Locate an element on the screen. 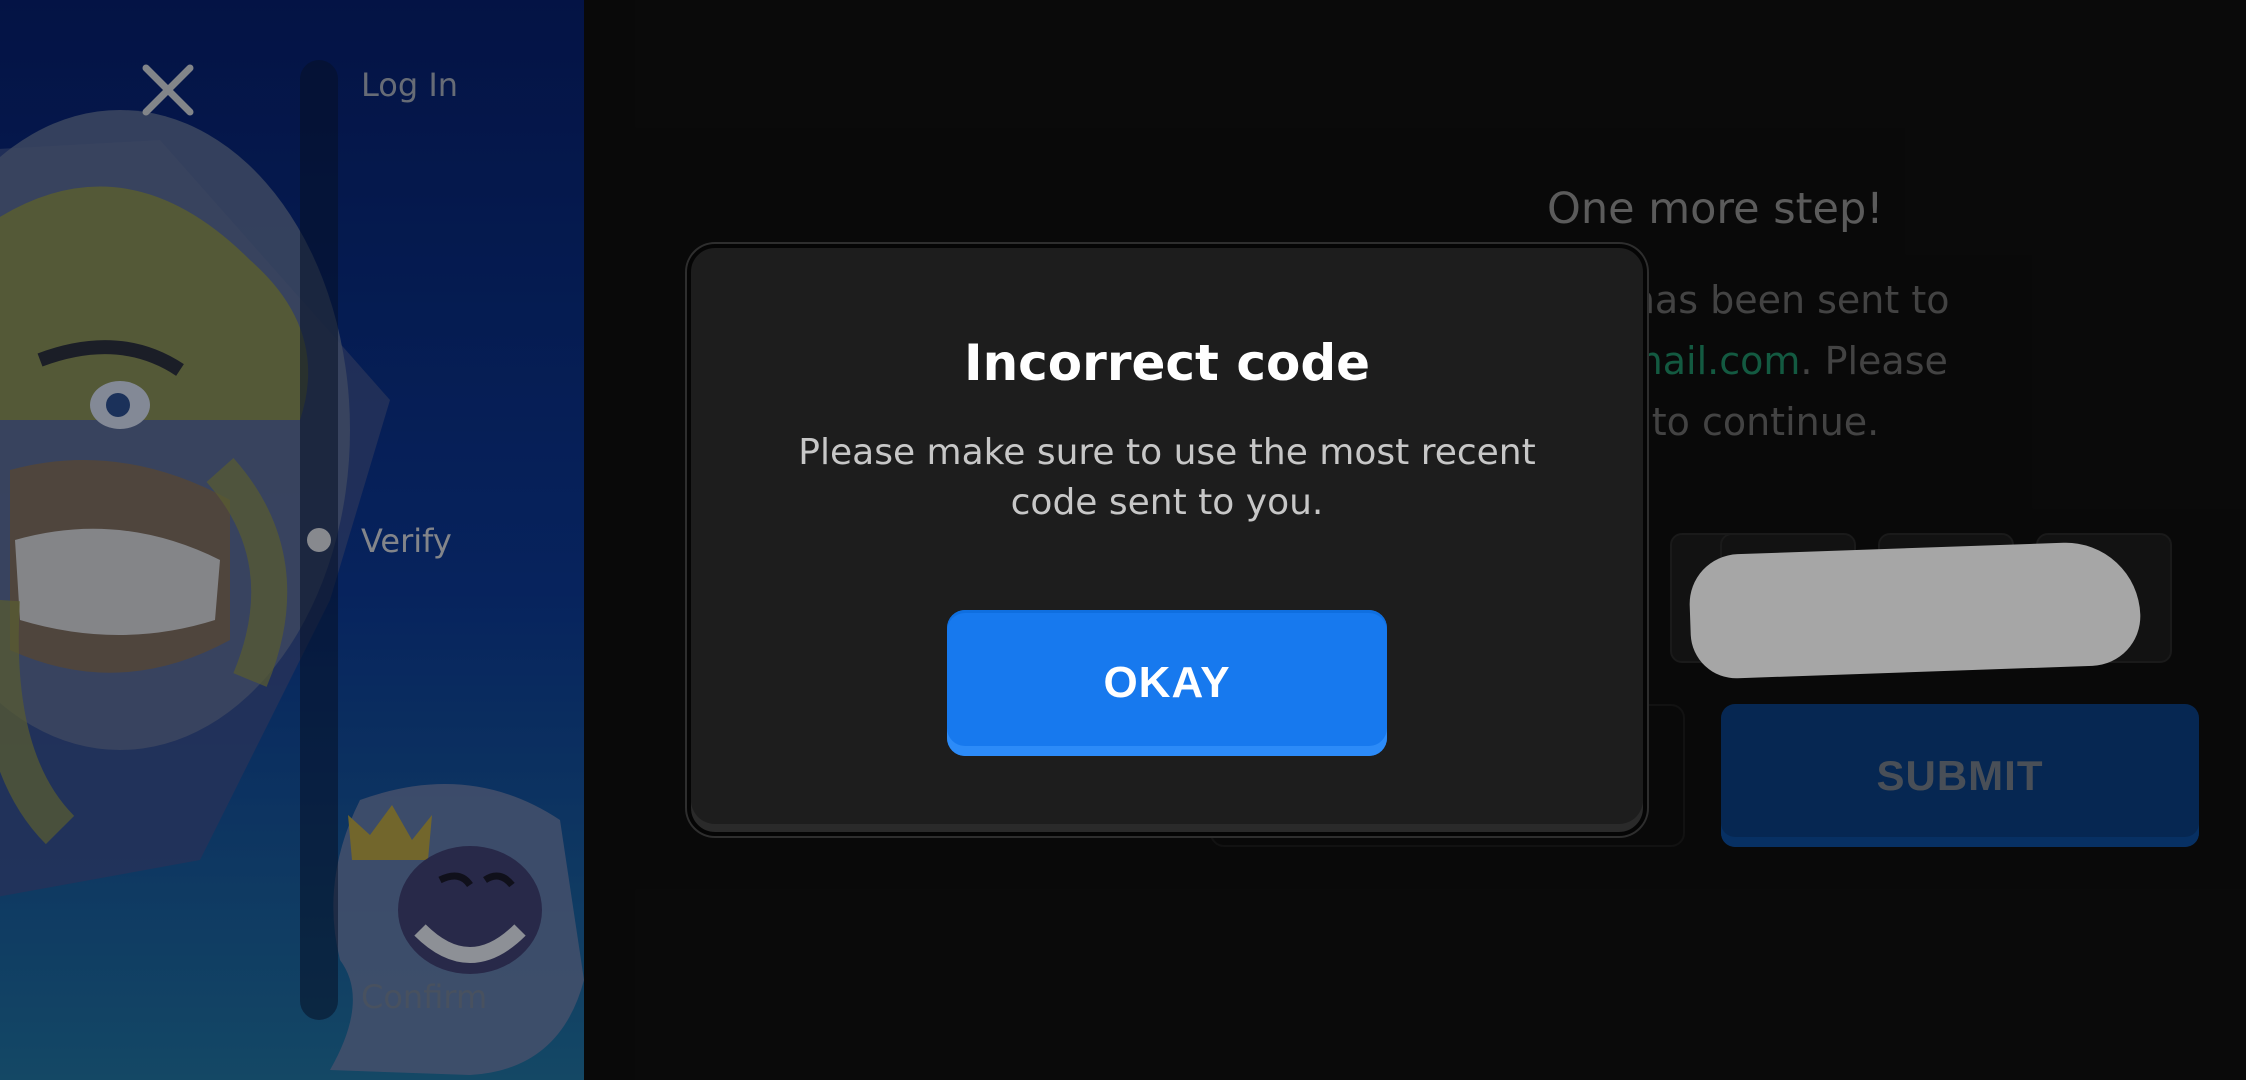 The width and height of the screenshot is (2246, 1080). close-icon is located at coordinates (168, 90).